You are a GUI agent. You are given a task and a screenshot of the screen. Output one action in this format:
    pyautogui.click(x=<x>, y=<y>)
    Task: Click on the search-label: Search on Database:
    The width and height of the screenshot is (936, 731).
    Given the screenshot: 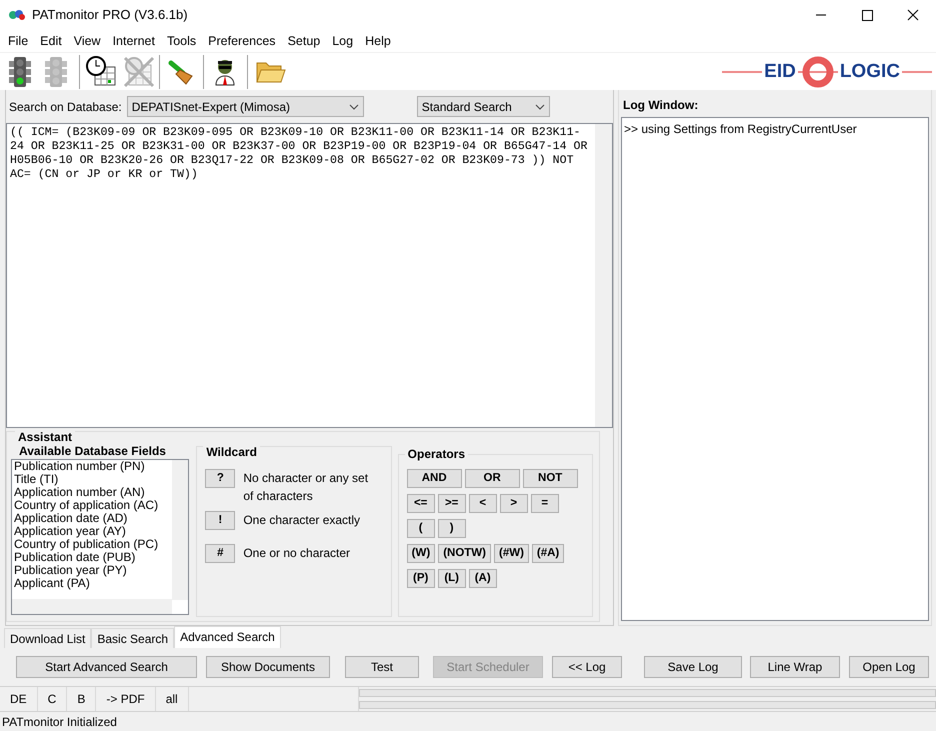 What is the action you would take?
    pyautogui.click(x=65, y=107)
    